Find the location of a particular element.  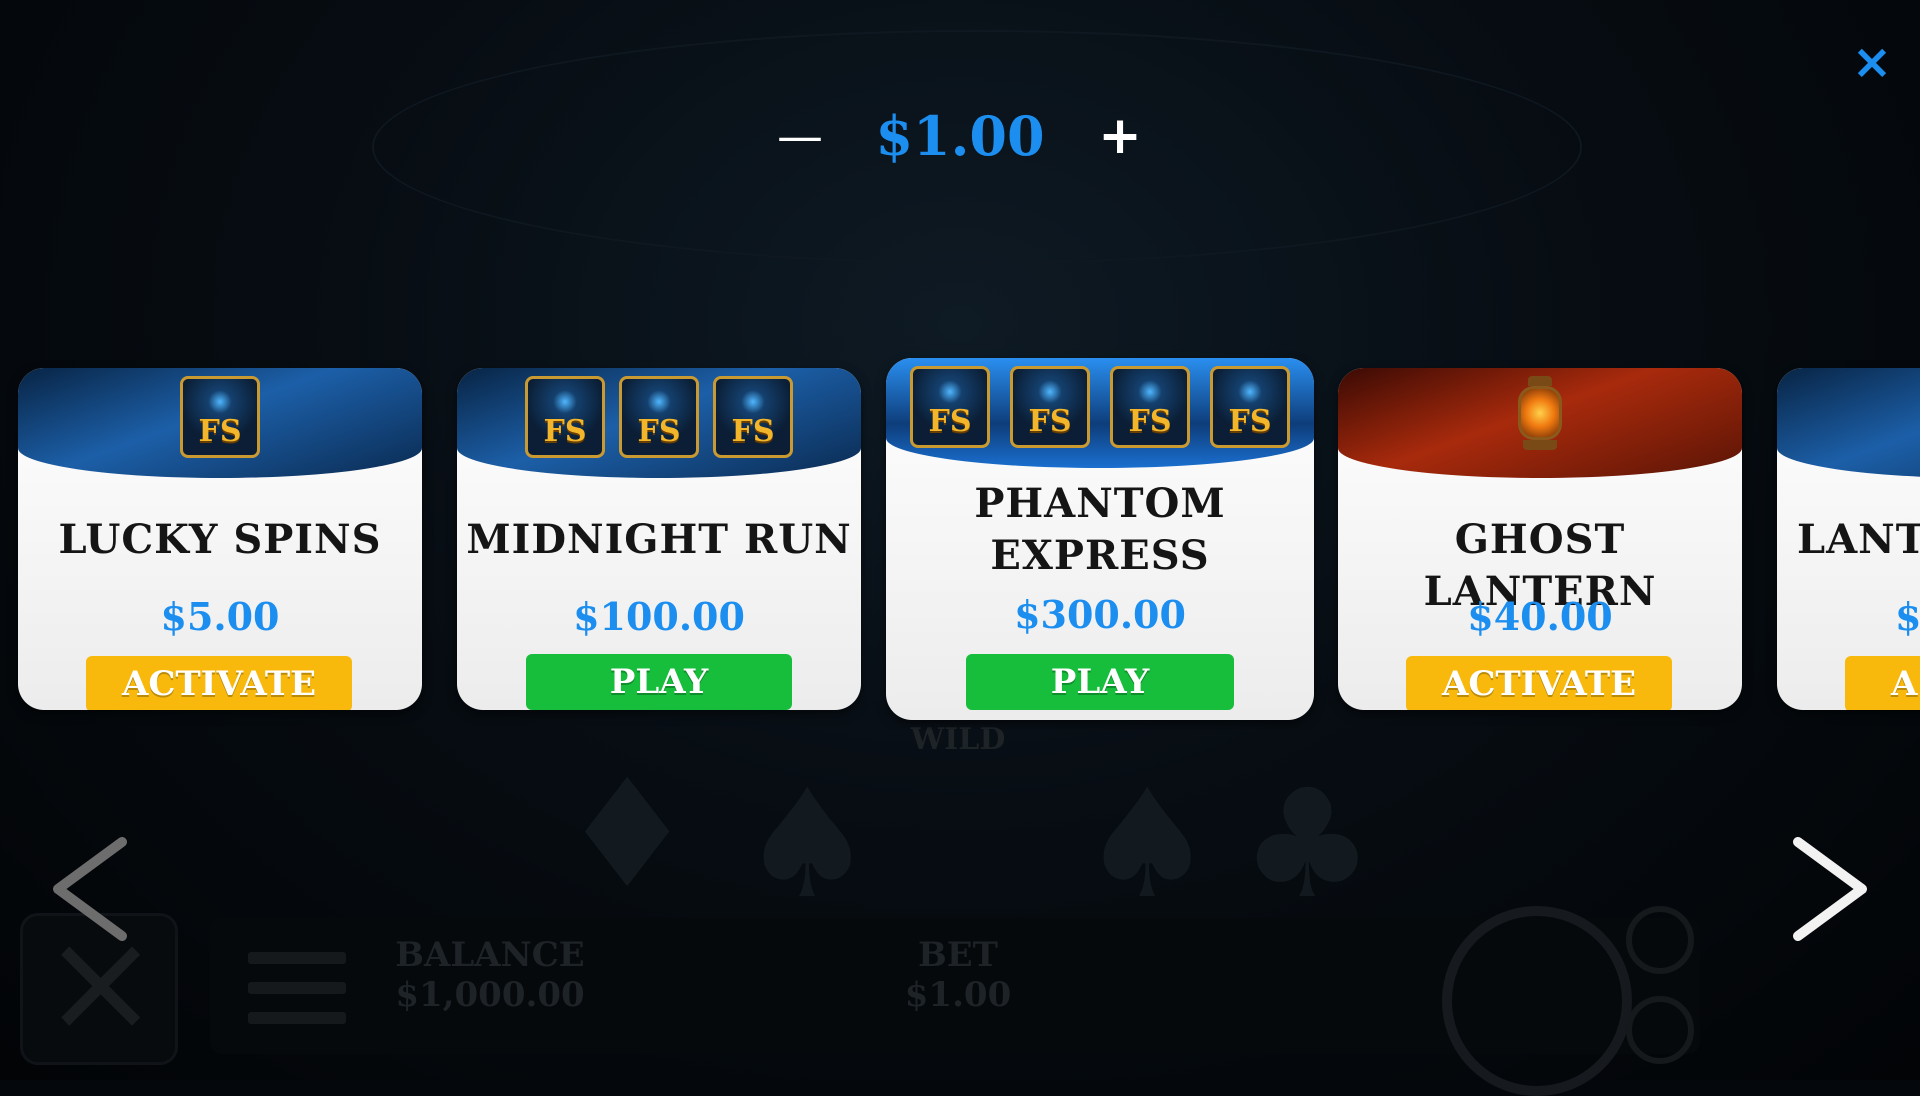

next-arrow-button is located at coordinates (1827, 889).